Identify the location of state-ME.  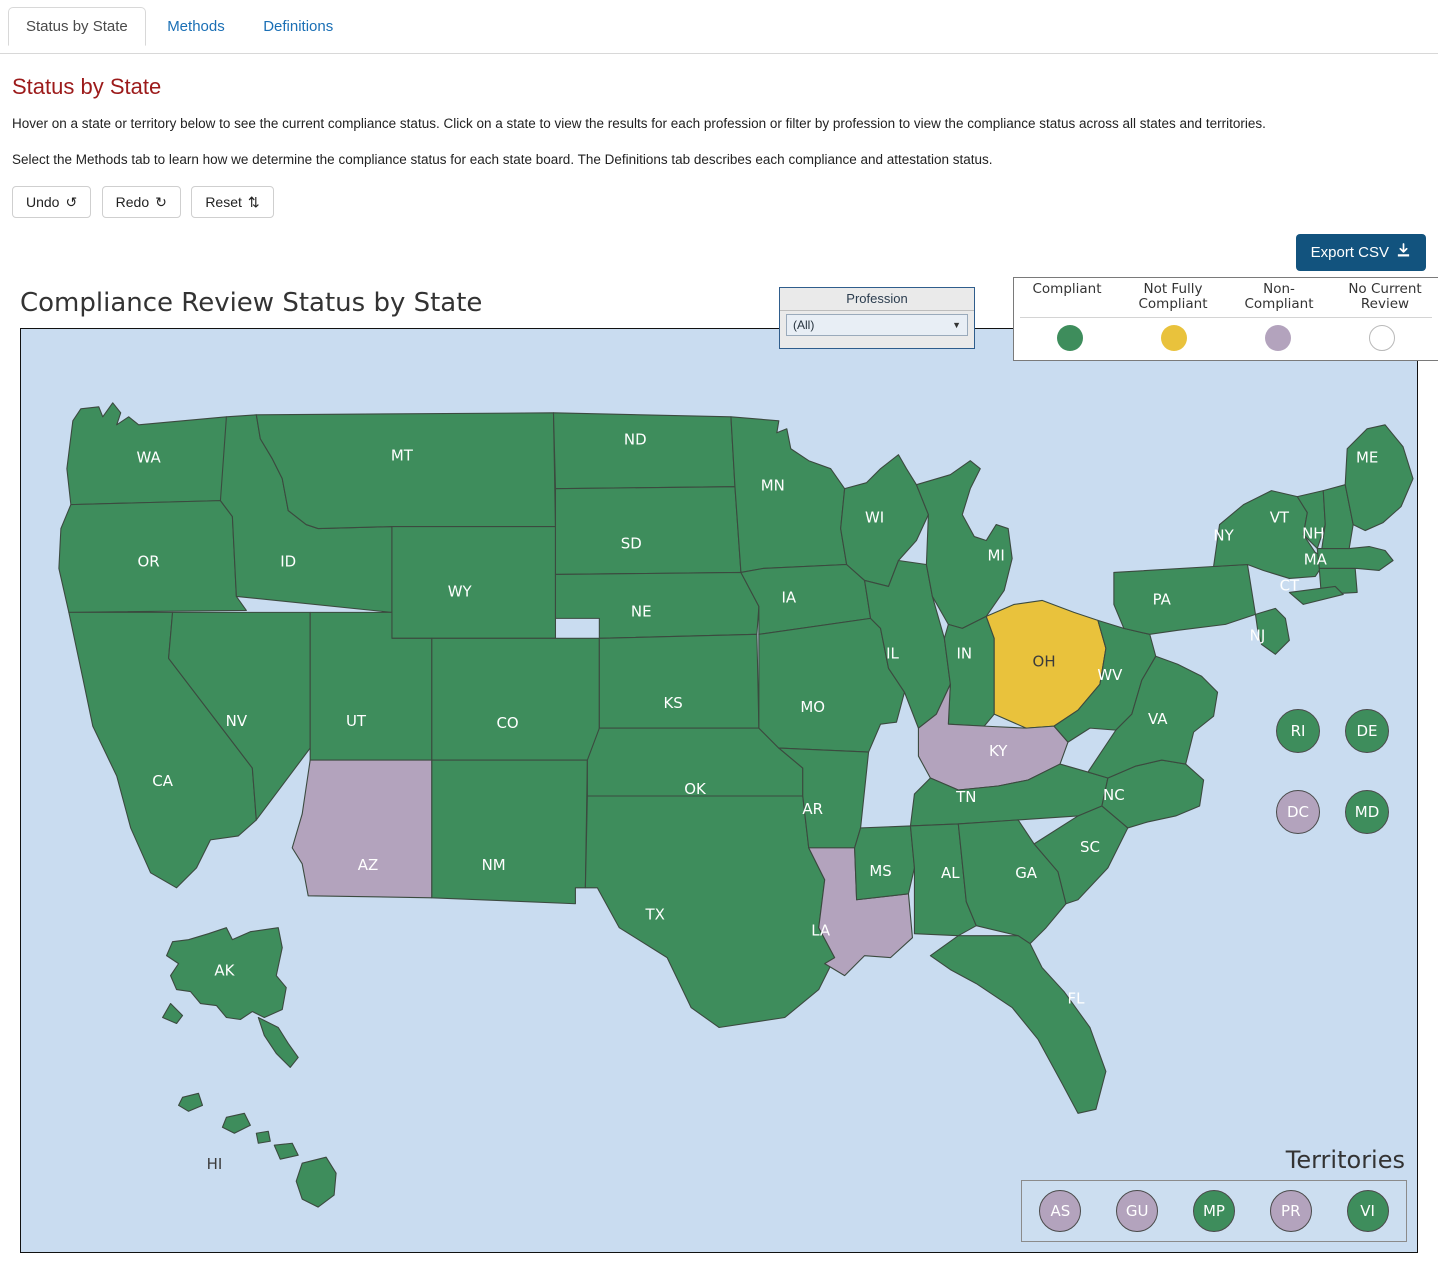
(1379, 477).